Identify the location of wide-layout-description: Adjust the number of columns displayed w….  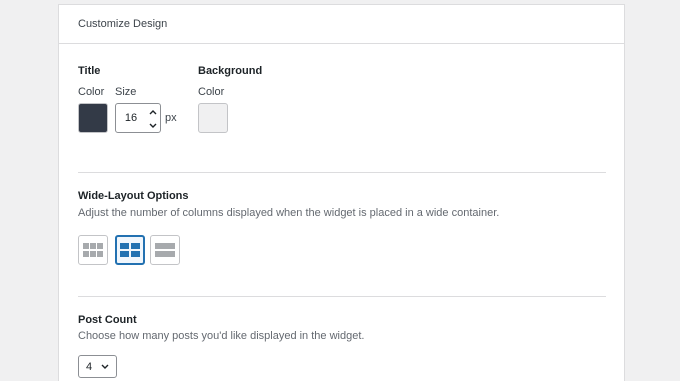
(289, 213).